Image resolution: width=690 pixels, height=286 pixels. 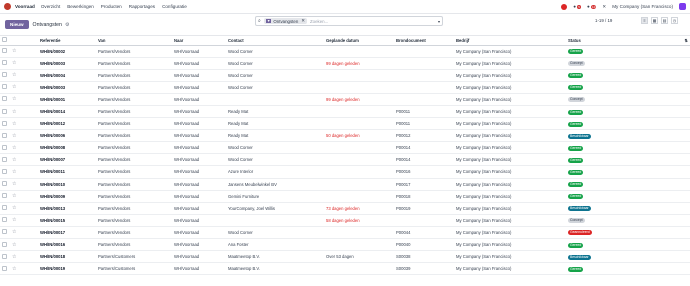 What do you see at coordinates (642, 6) in the screenshot?
I see `company-switcher: My Company (San Francisco)` at bounding box center [642, 6].